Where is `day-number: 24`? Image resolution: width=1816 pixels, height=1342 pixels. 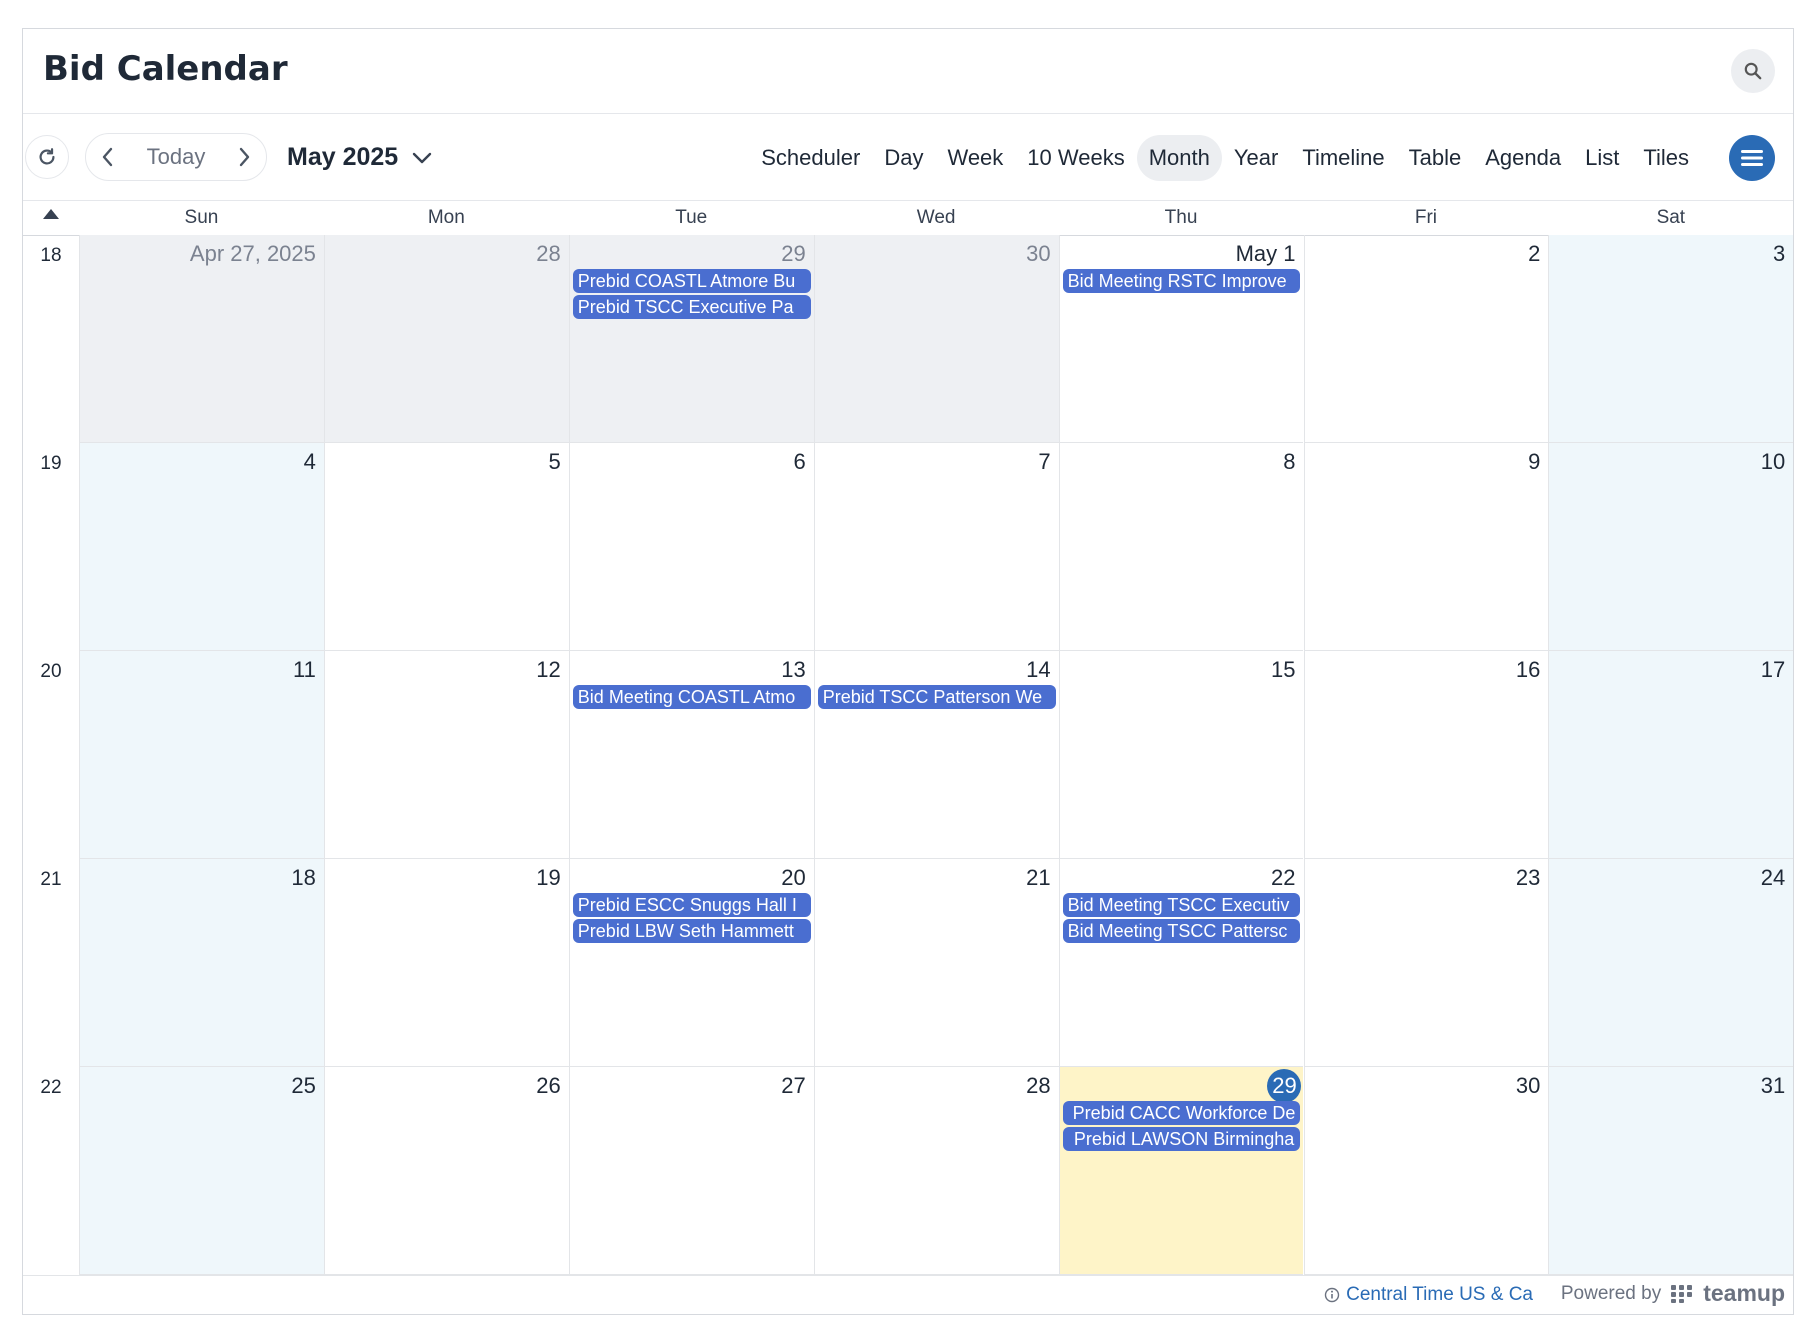 day-number: 24 is located at coordinates (1773, 878).